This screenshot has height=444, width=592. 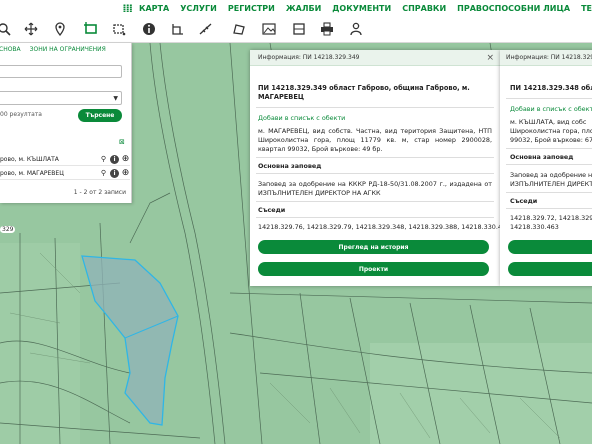 I want to click on results-count: 00 резултата, so click(x=21, y=114).